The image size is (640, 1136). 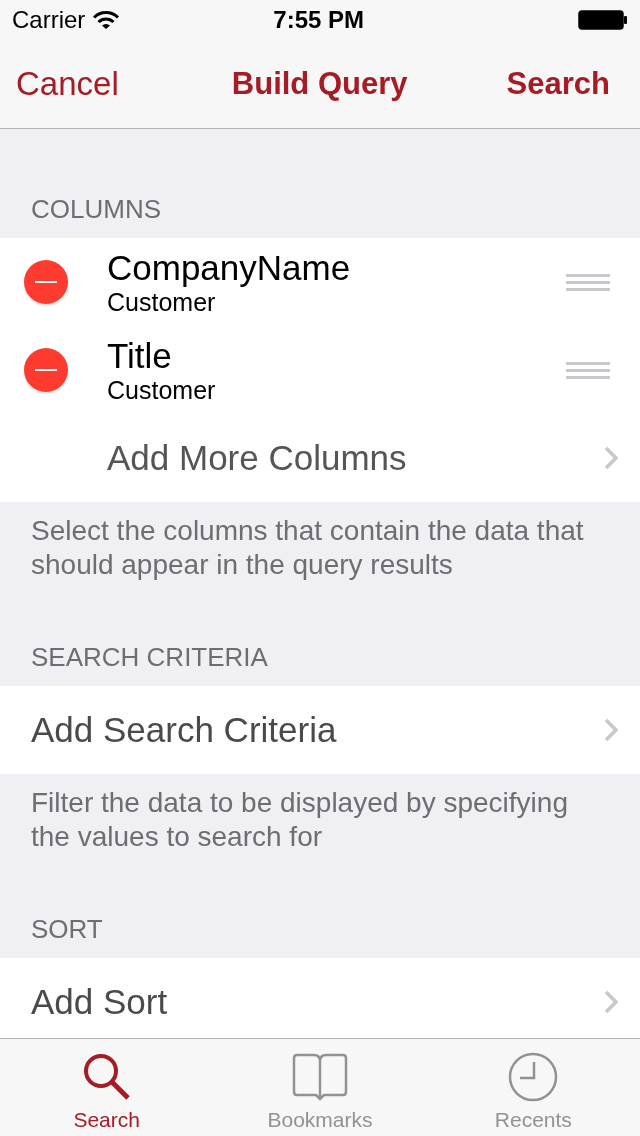 I want to click on clock-icon, so click(x=533, y=1077).